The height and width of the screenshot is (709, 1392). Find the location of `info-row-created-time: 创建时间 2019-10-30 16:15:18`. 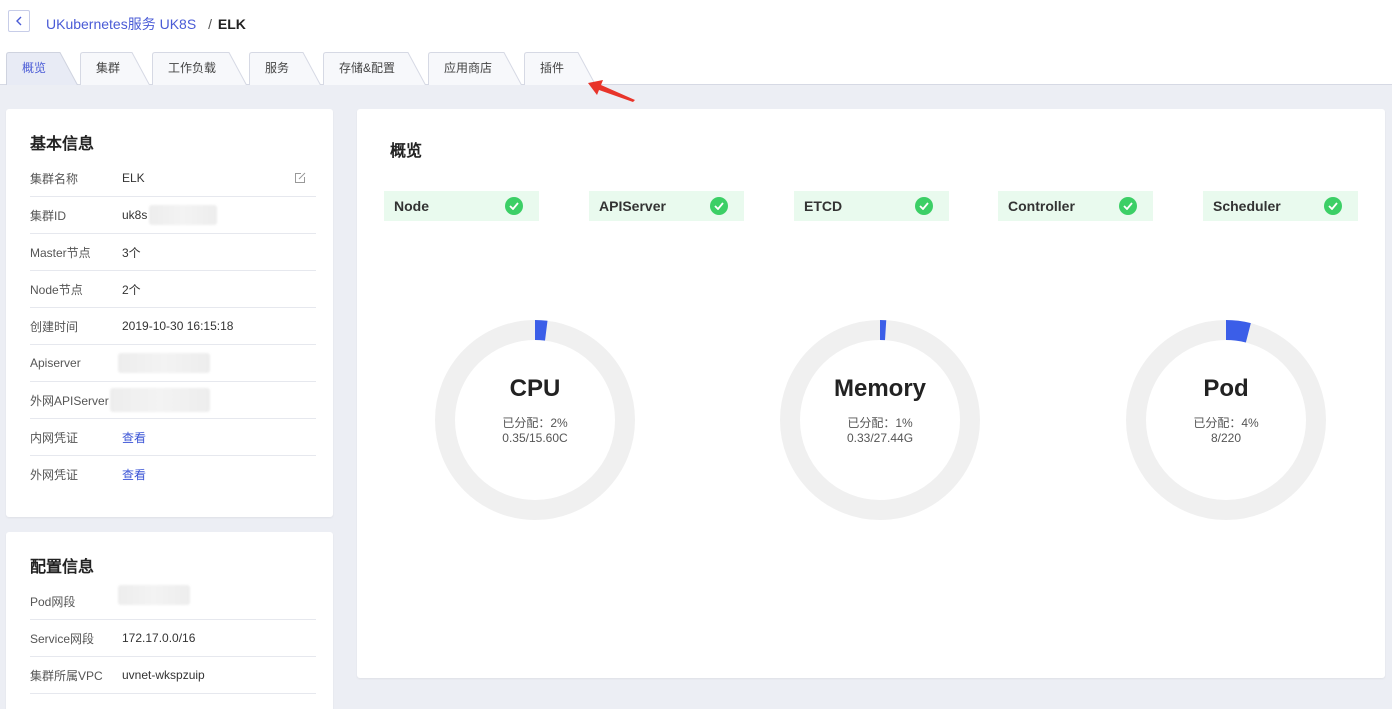

info-row-created-time: 创建时间 2019-10-30 16:15:18 is located at coordinates (173, 326).